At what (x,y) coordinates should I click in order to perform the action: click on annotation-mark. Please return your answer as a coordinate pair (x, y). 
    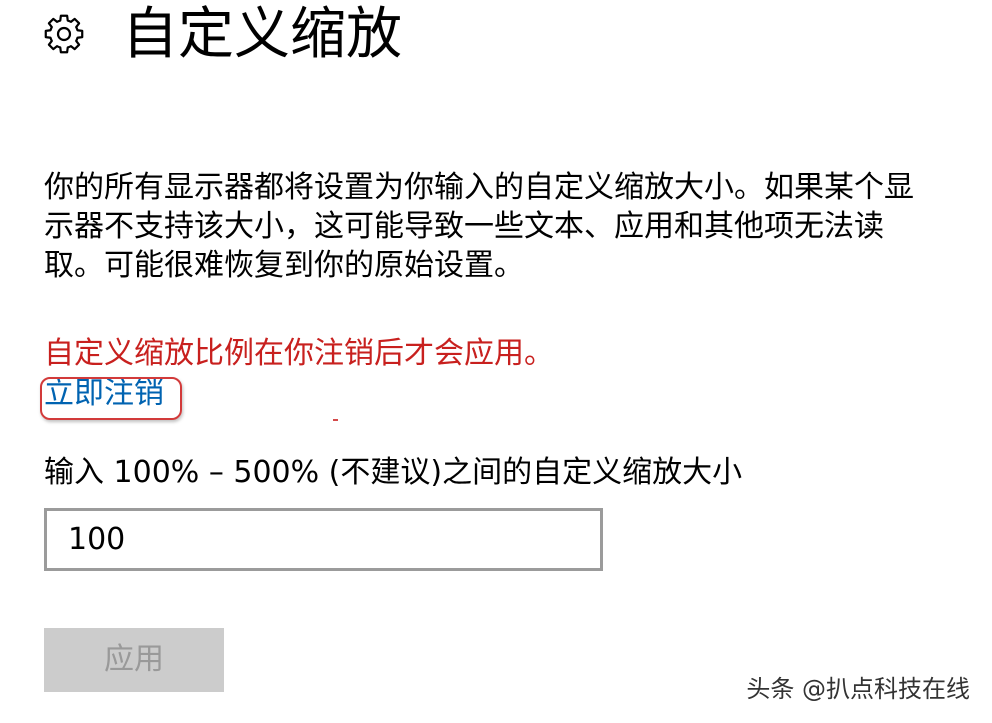
    Looking at the image, I should click on (335, 420).